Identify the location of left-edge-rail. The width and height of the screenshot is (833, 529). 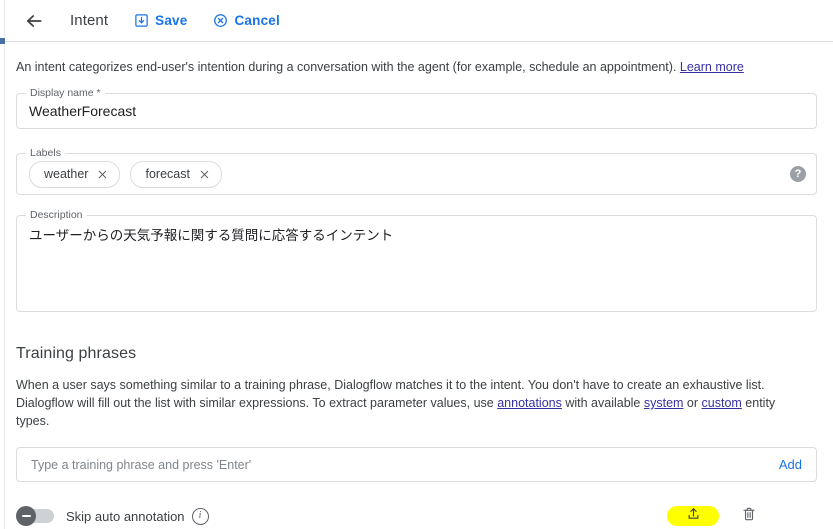
(4, 264).